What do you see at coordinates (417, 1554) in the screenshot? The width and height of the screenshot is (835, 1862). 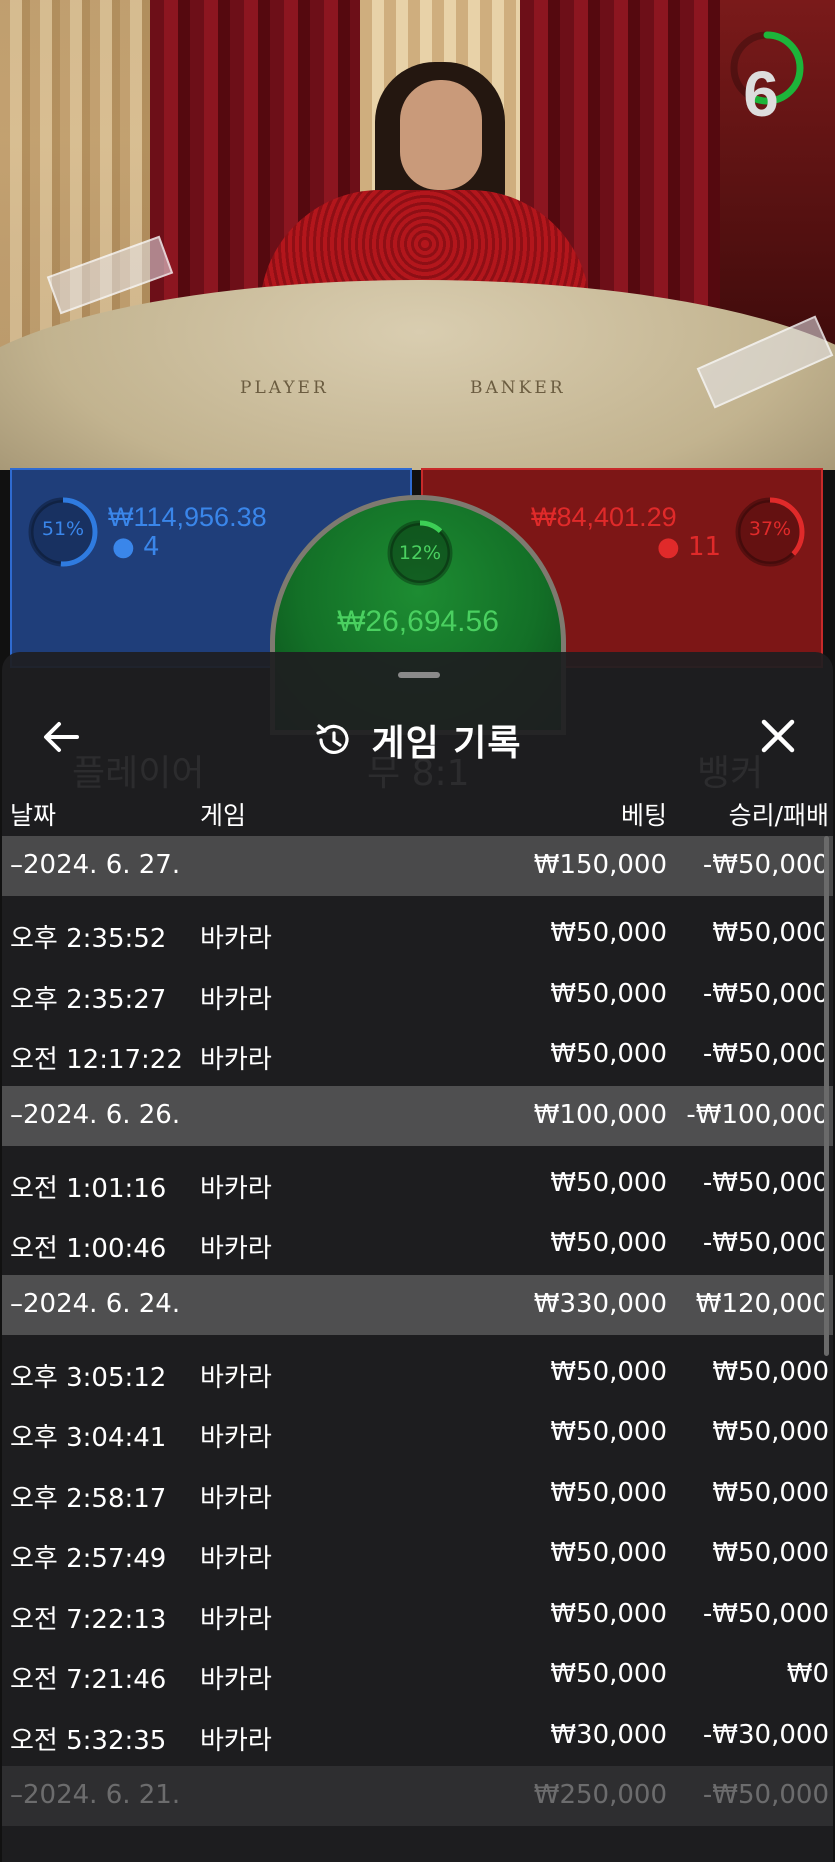 I see `table-row: 오후 2:57:49 바카라 ₩50,000 ₩50,000` at bounding box center [417, 1554].